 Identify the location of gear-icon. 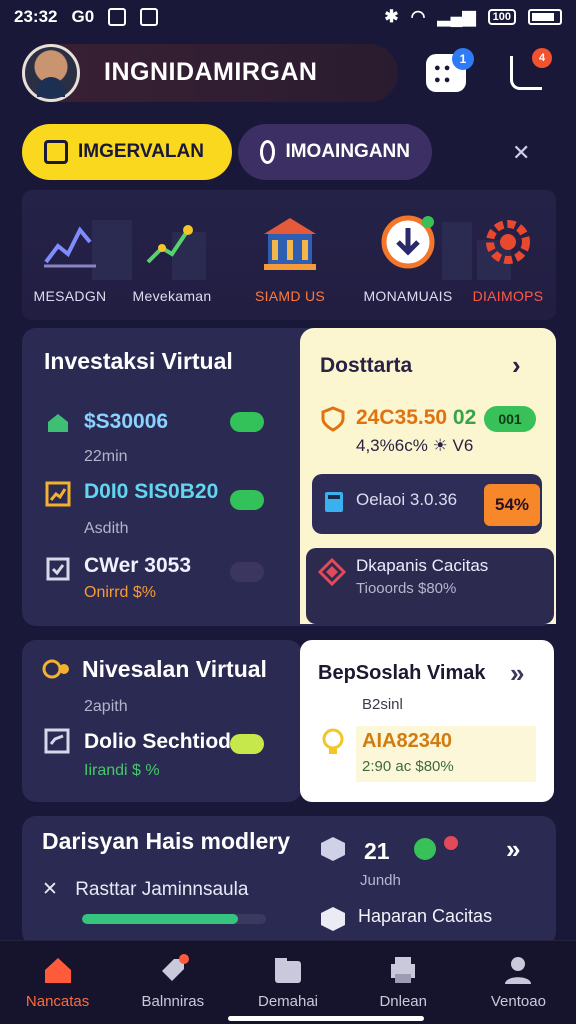
(508, 242).